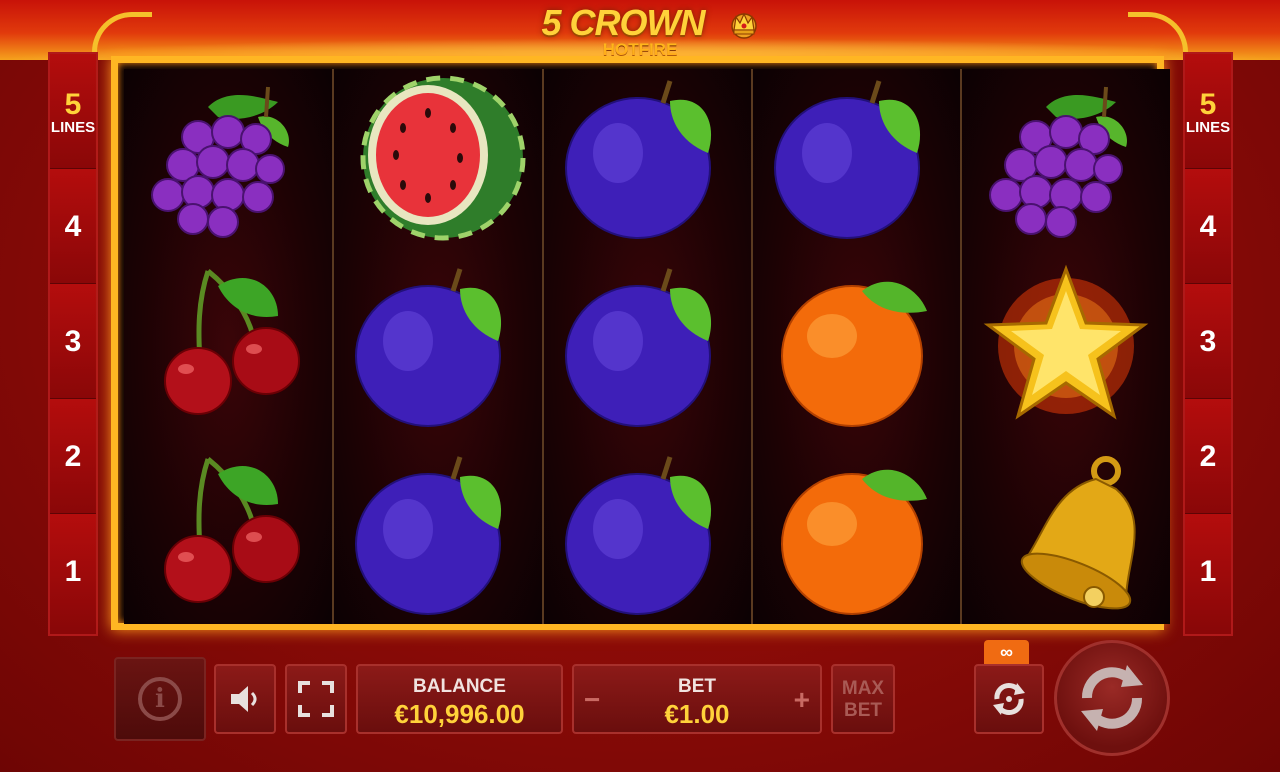 The width and height of the screenshot is (1280, 772). What do you see at coordinates (623, 22) in the screenshot?
I see `logo-title: 5 CROWN` at bounding box center [623, 22].